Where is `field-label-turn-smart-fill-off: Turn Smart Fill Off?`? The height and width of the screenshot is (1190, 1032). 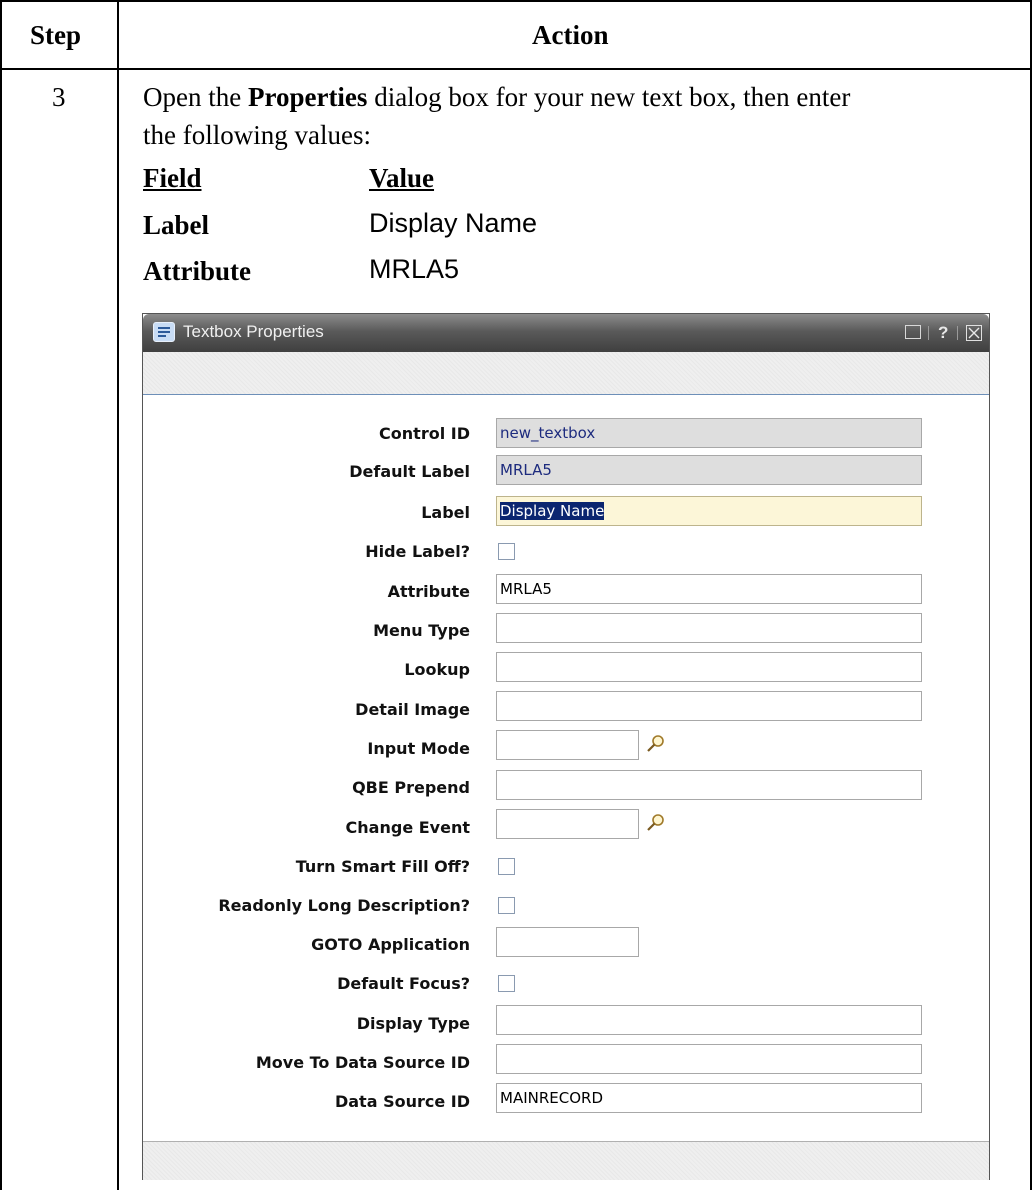 field-label-turn-smart-fill-off: Turn Smart Fill Off? is located at coordinates (382, 866).